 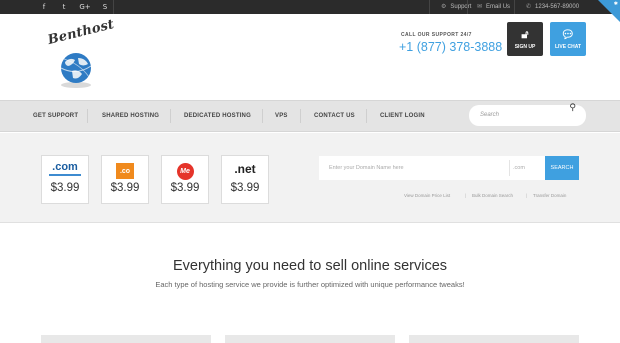 I want to click on domain-search-button: SEARCH, so click(x=562, y=168).